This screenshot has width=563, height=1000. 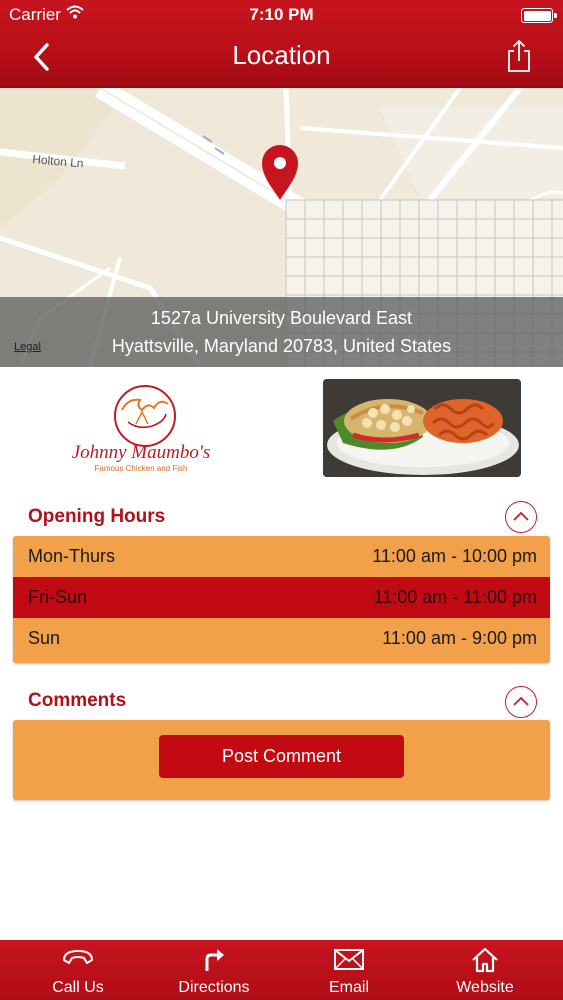 What do you see at coordinates (27, 347) in the screenshot?
I see `legal-link: Legal` at bounding box center [27, 347].